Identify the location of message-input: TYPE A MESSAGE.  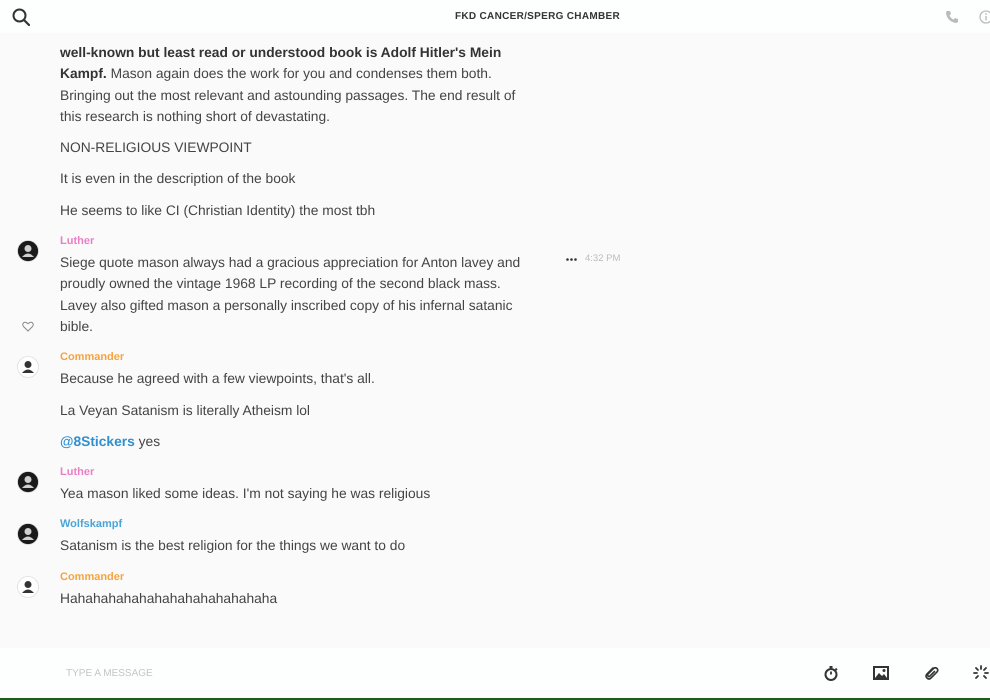
(366, 673).